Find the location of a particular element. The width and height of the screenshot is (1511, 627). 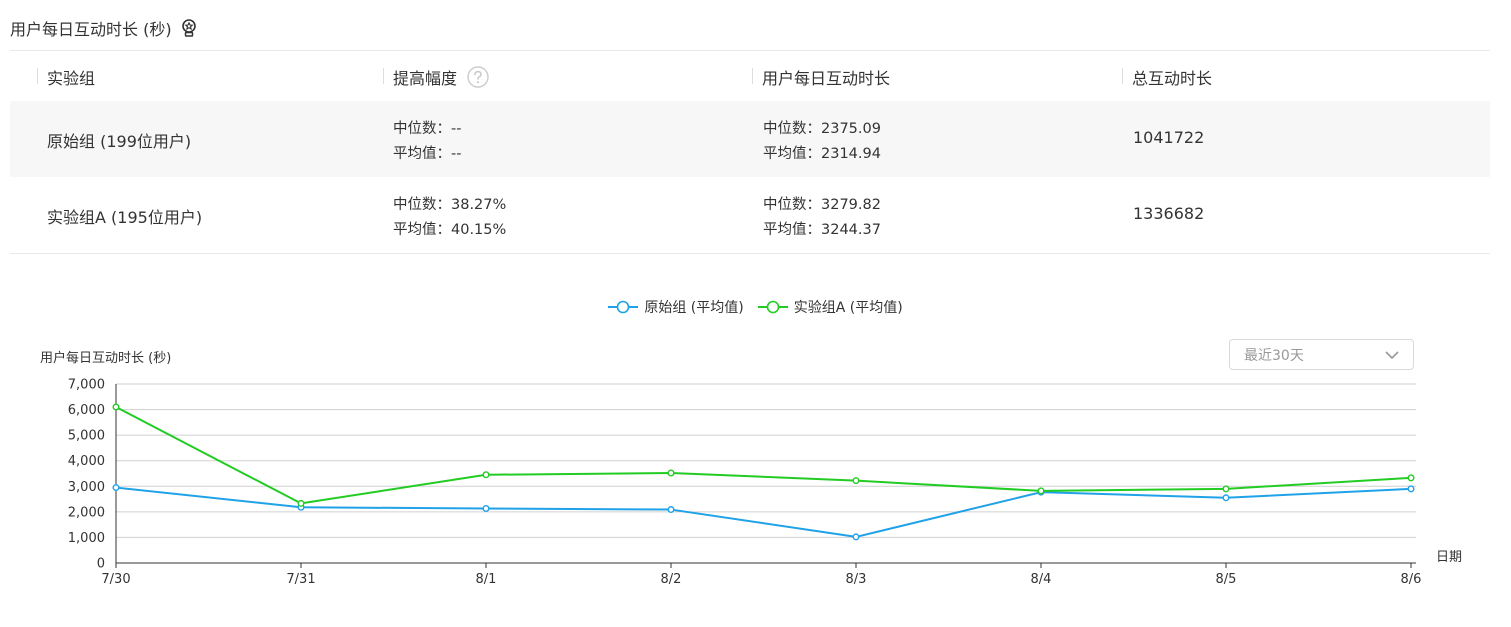

y-tick-label: 2,000 is located at coordinates (86, 512).